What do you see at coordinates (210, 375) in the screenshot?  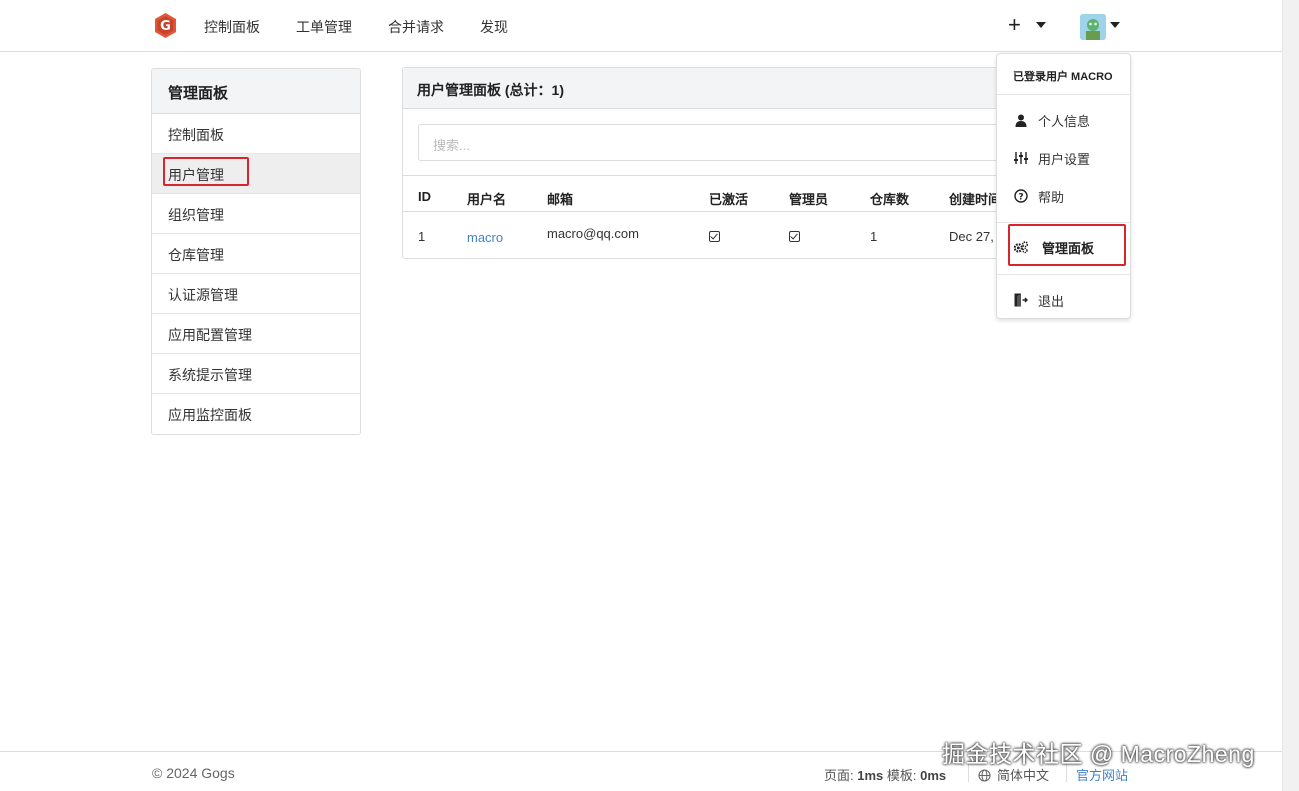 I see `sidebar-item-label: 系统提示管理` at bounding box center [210, 375].